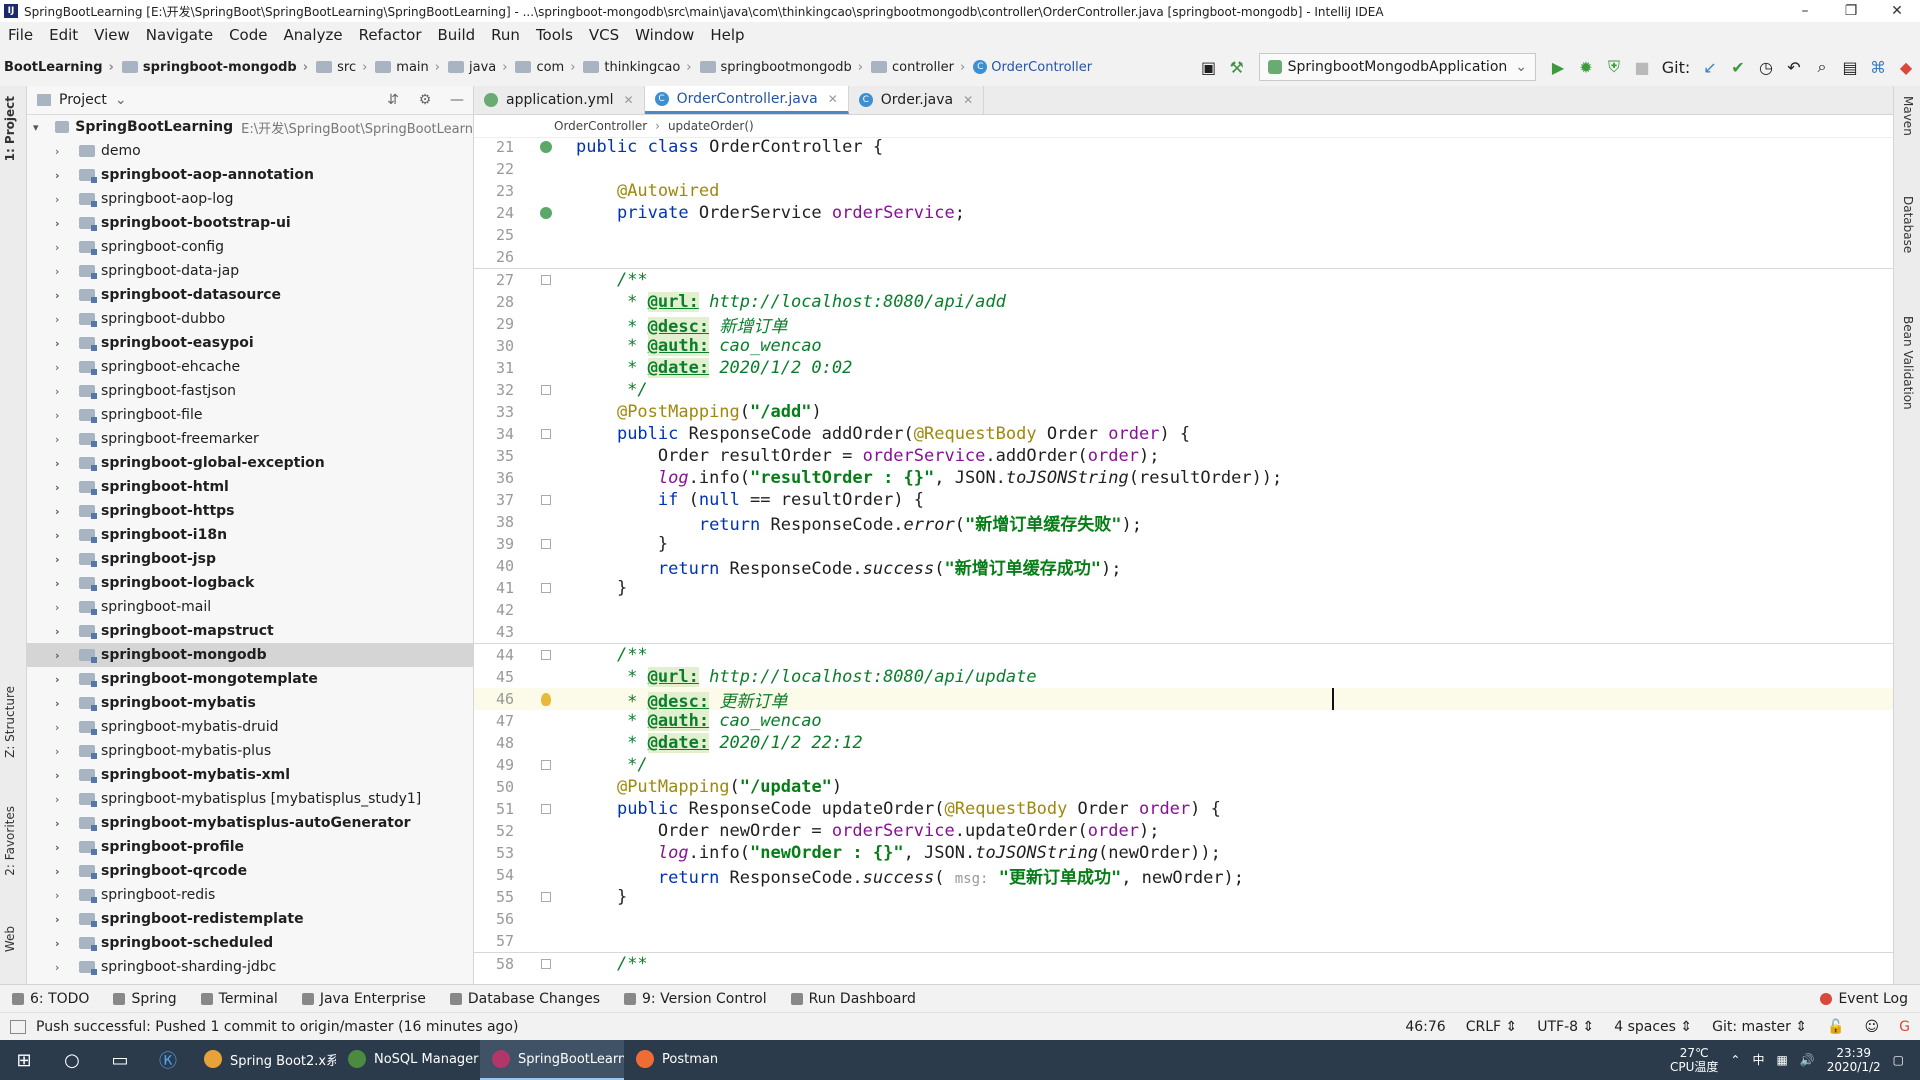  What do you see at coordinates (766, 213) in the screenshot?
I see `code-text: private OrderService orderService;` at bounding box center [766, 213].